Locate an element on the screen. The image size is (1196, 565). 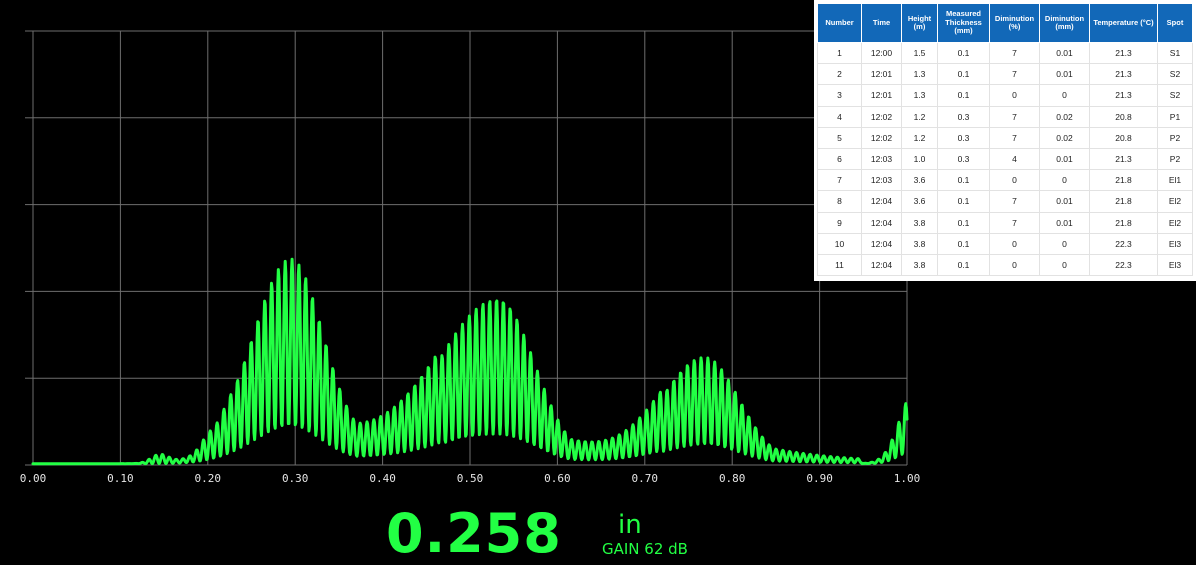
x-tick-label: 1.00 is located at coordinates (907, 478).